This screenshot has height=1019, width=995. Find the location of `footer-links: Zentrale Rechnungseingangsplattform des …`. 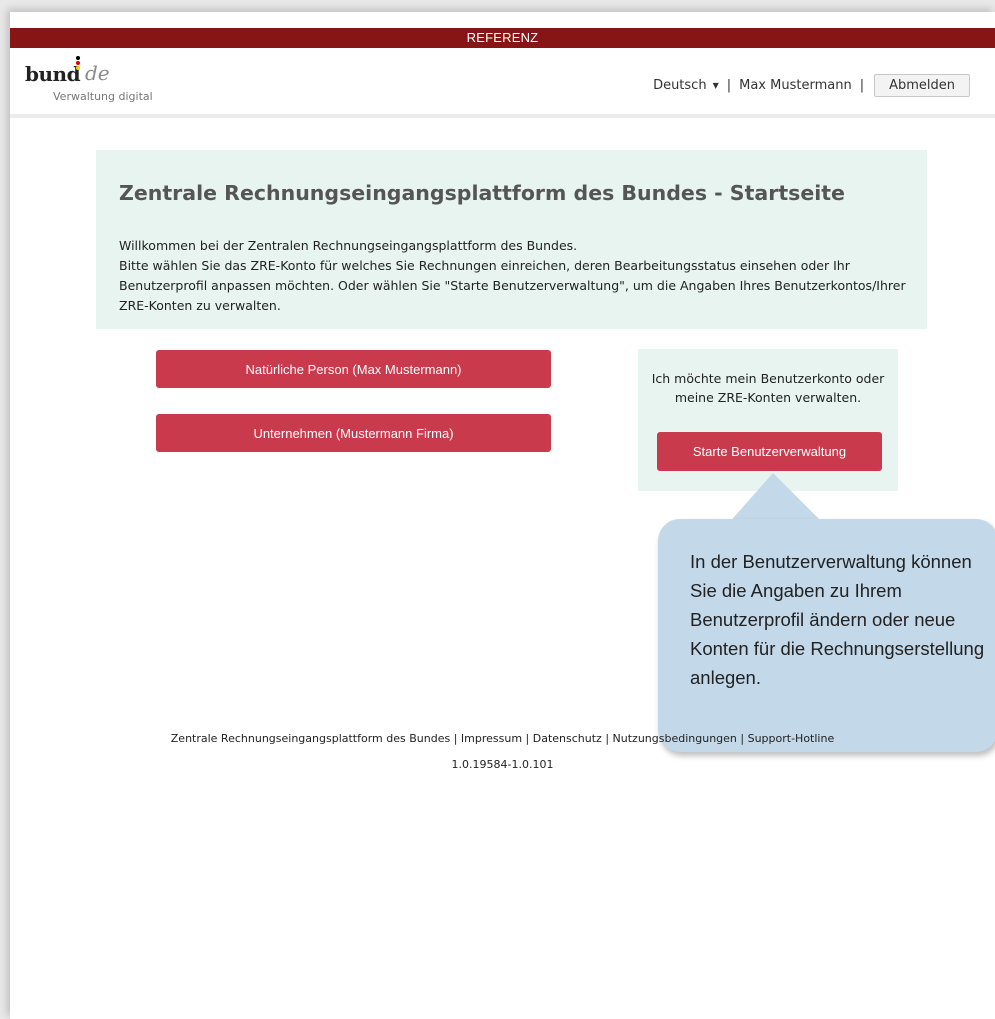

footer-links: Zentrale Rechnungseingangsplattform des … is located at coordinates (502, 738).